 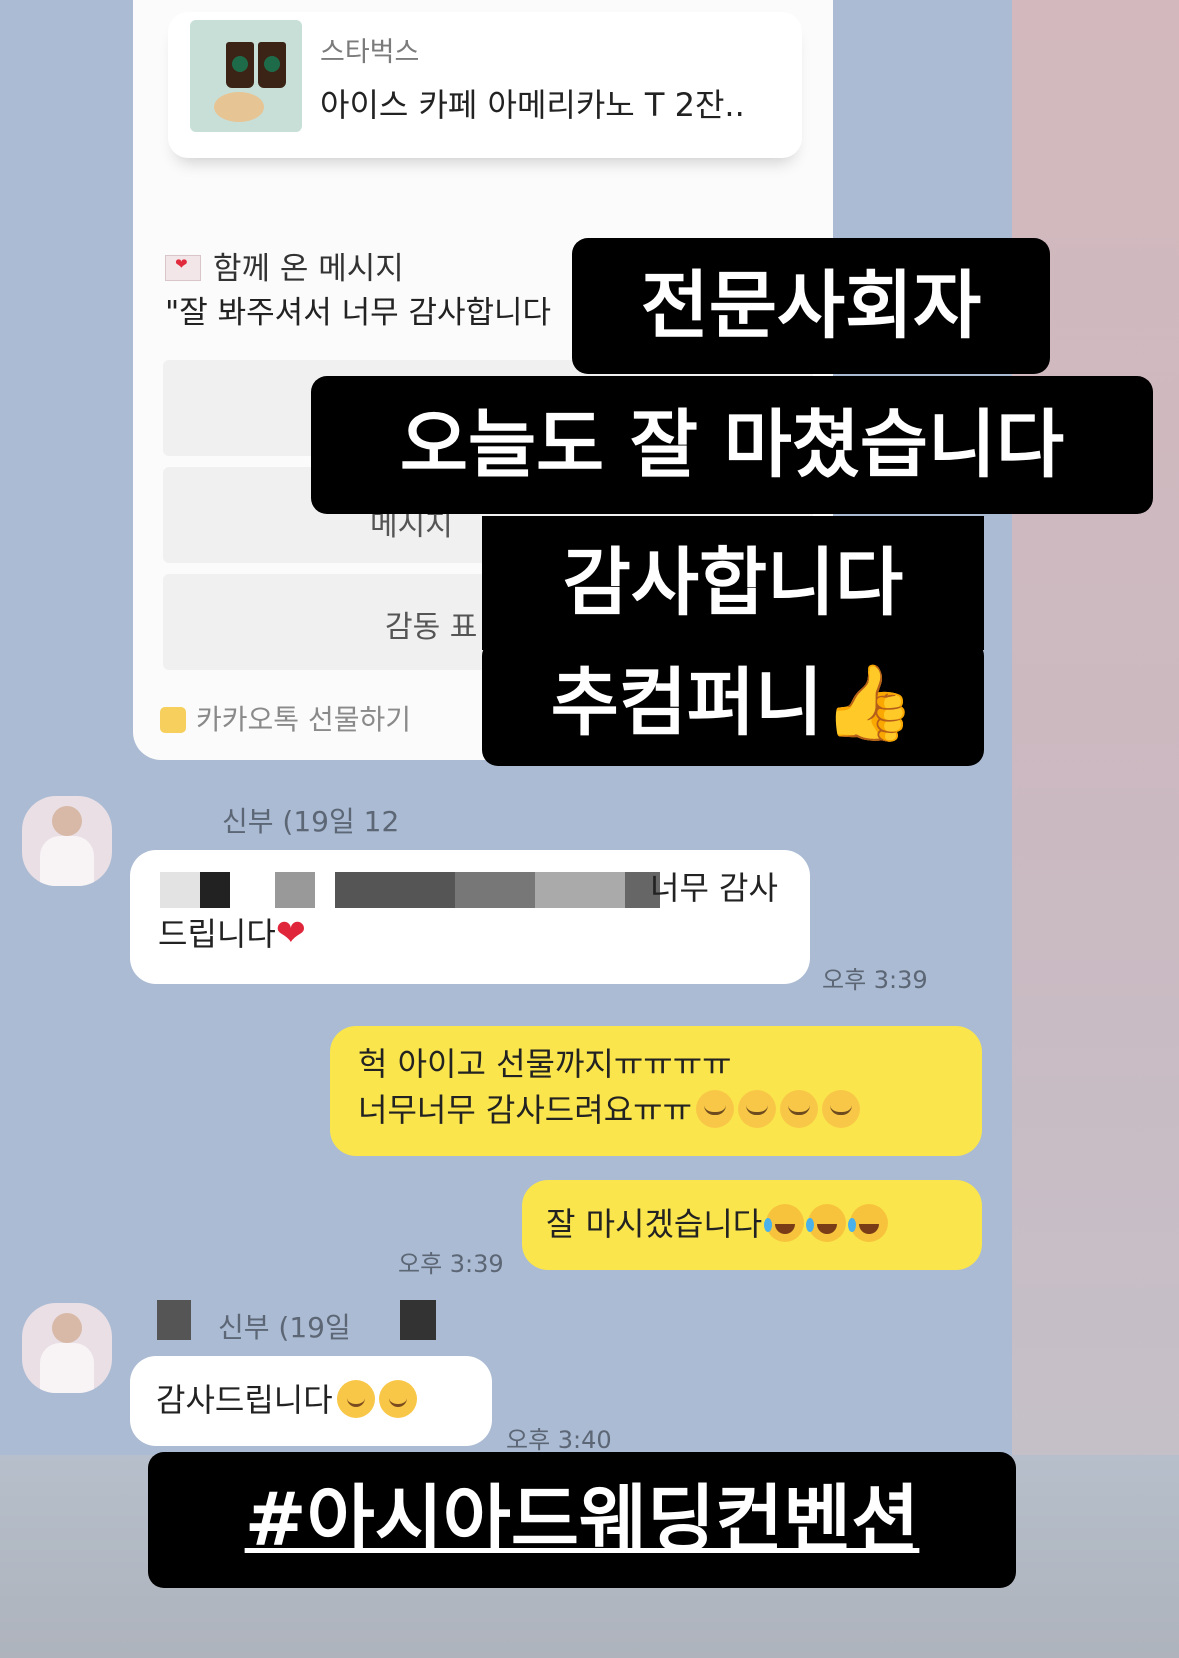 I want to click on timestamp: 오후 3:40, so click(x=559, y=1440).